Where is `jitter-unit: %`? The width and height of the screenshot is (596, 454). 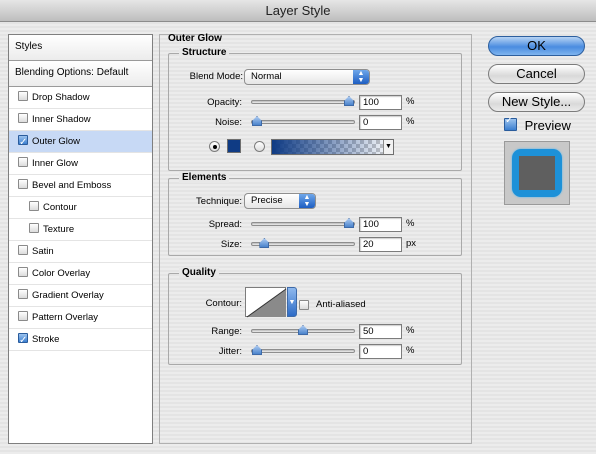 jitter-unit: % is located at coordinates (410, 350).